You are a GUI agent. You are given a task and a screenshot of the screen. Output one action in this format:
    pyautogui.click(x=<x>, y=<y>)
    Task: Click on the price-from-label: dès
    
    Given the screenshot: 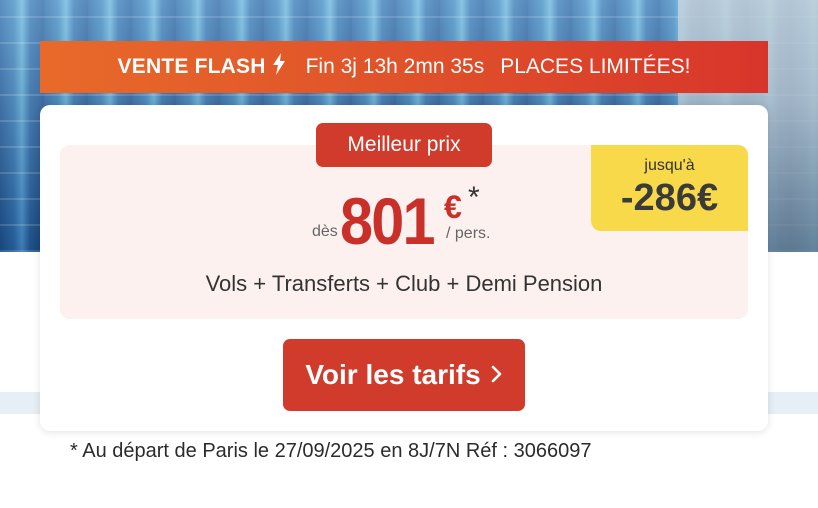 What is the action you would take?
    pyautogui.click(x=325, y=231)
    